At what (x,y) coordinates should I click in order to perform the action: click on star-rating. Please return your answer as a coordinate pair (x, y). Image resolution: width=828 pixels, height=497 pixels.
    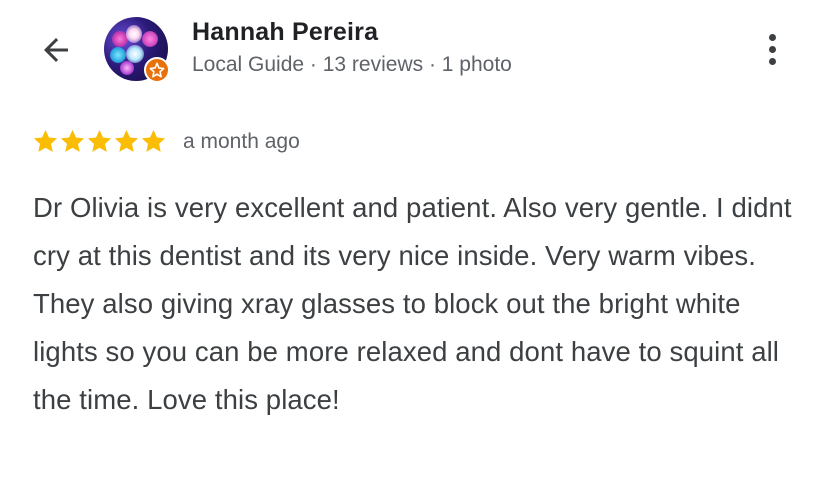
    Looking at the image, I should click on (99, 141).